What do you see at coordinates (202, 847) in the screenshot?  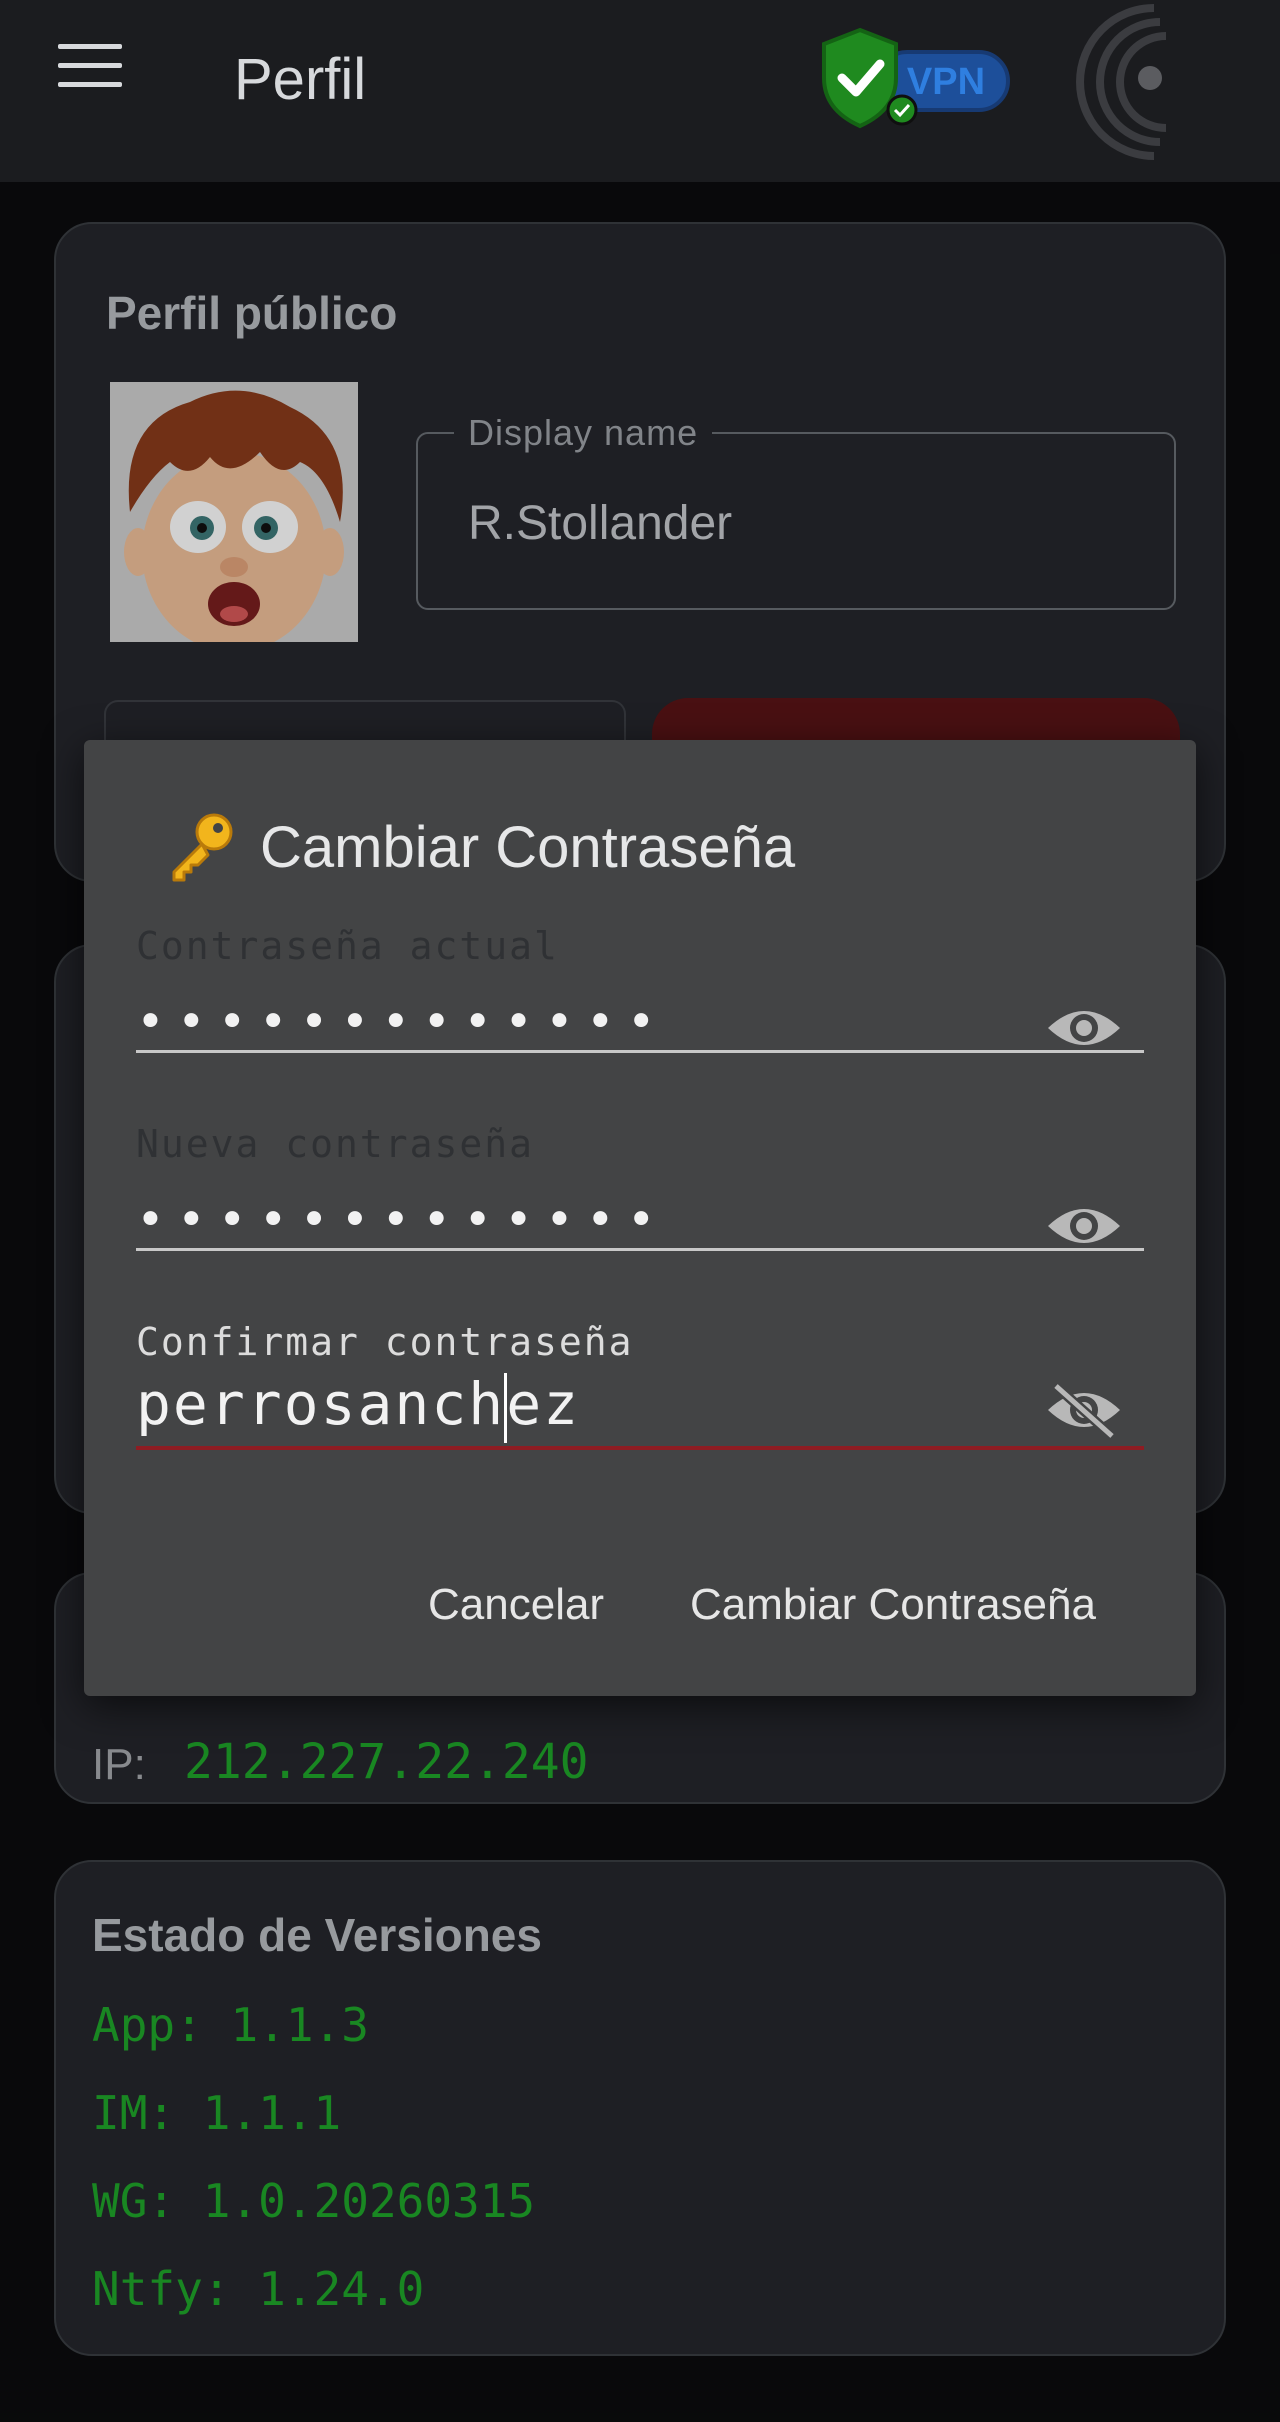 I see `key-icon` at bounding box center [202, 847].